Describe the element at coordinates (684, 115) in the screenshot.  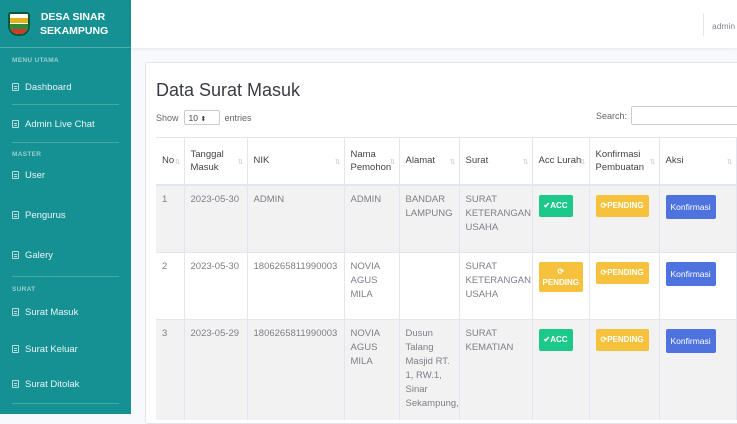
I see `search-input` at that location.